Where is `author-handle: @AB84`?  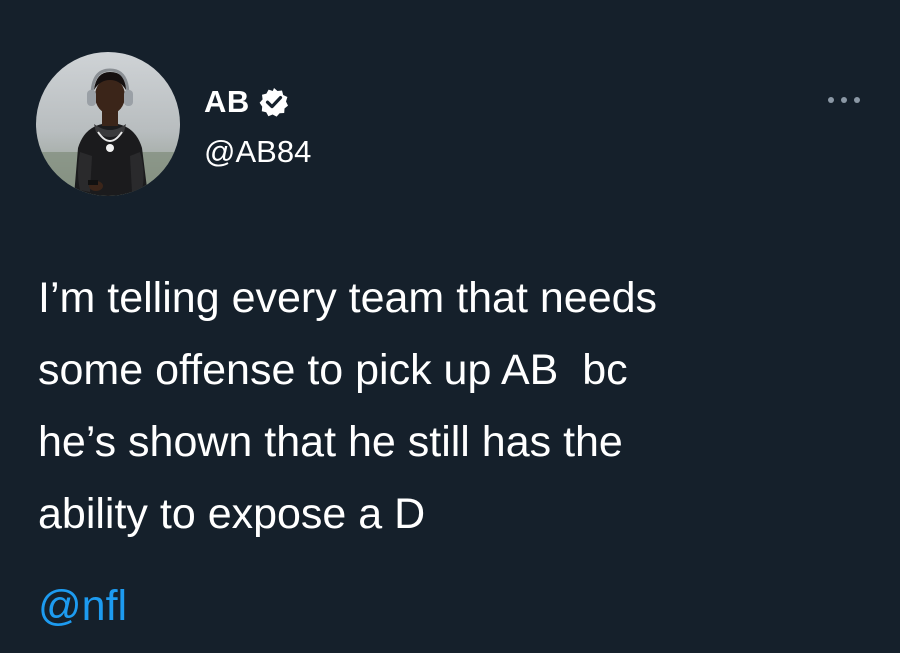 author-handle: @AB84 is located at coordinates (257, 152).